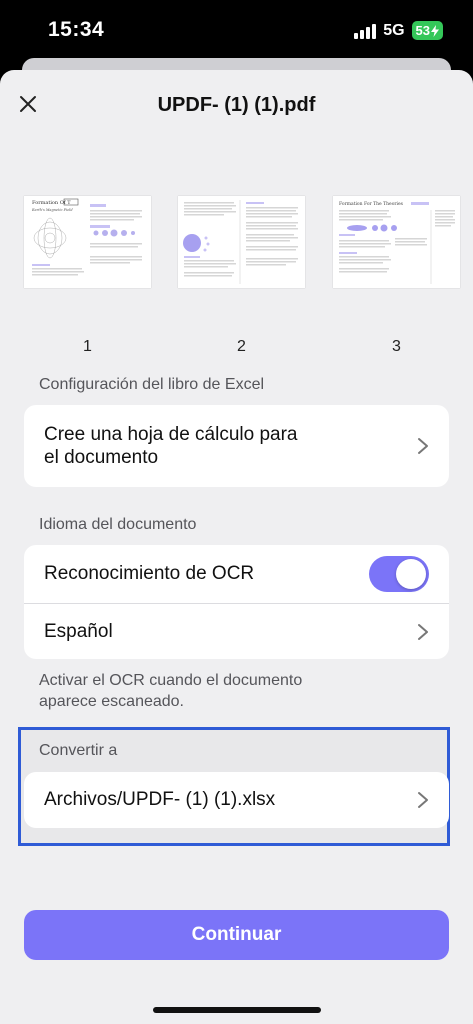 This screenshot has width=473, height=1024. What do you see at coordinates (396, 346) in the screenshot?
I see `page-number-3: 3` at bounding box center [396, 346].